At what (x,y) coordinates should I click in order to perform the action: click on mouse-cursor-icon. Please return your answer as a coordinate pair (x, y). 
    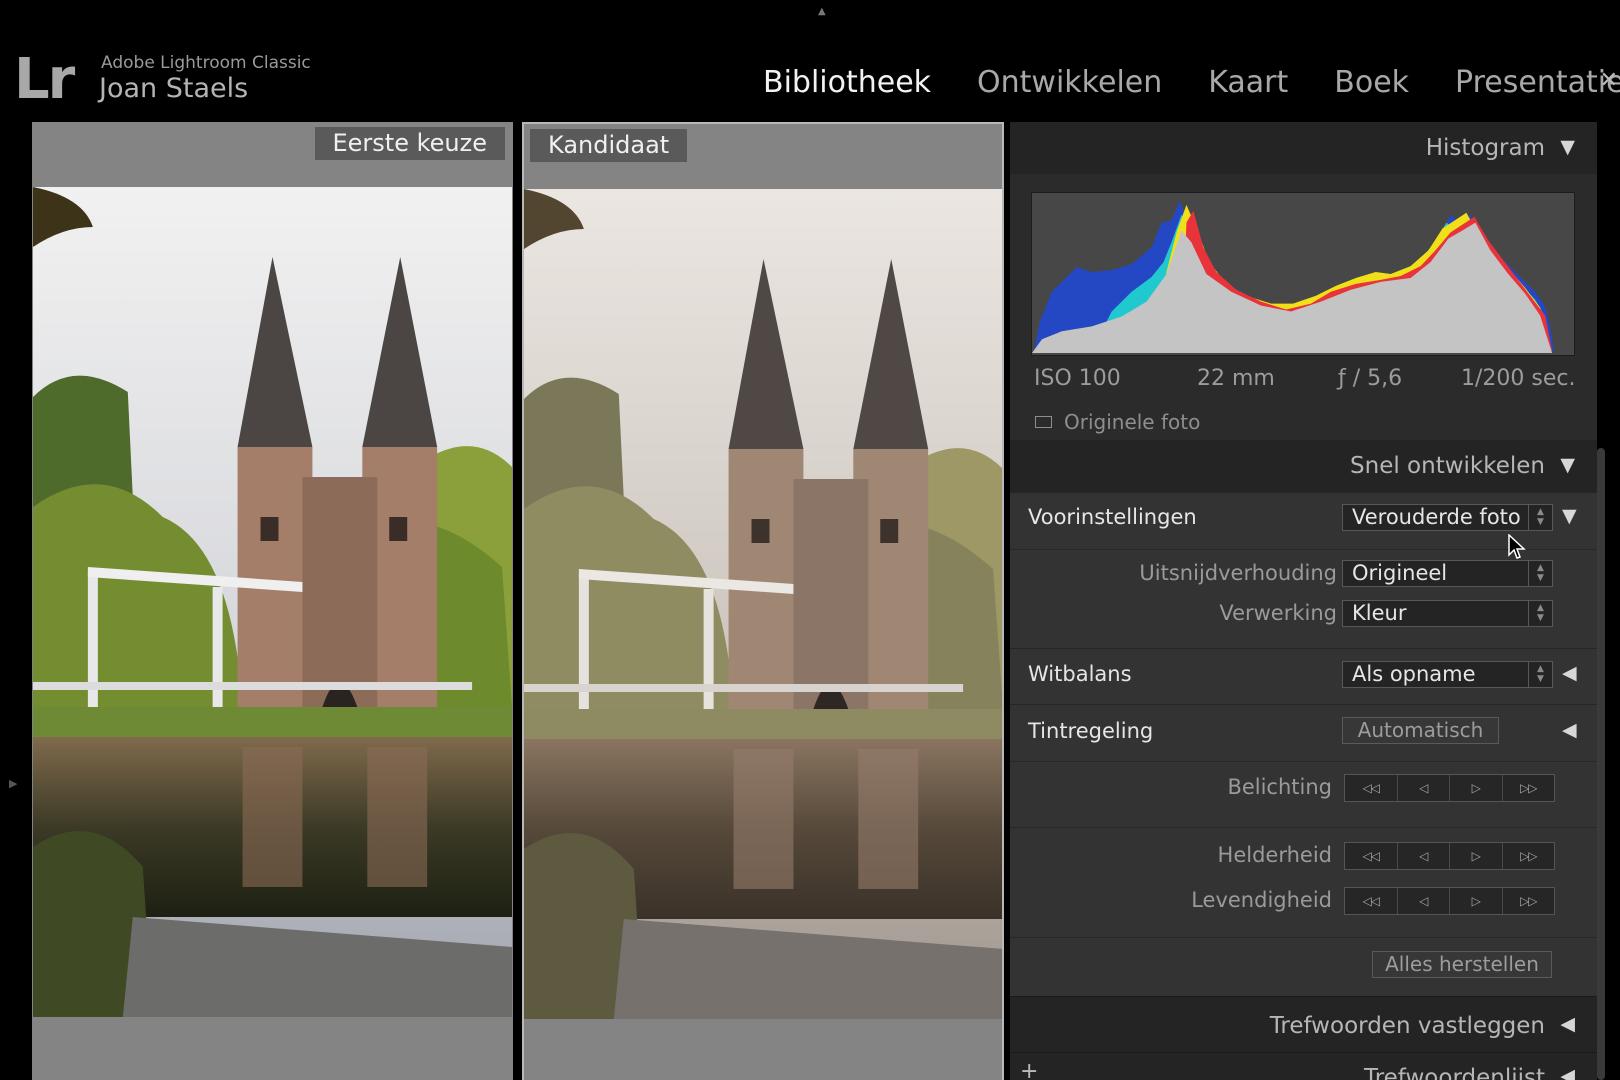
    Looking at the image, I should click on (1517, 546).